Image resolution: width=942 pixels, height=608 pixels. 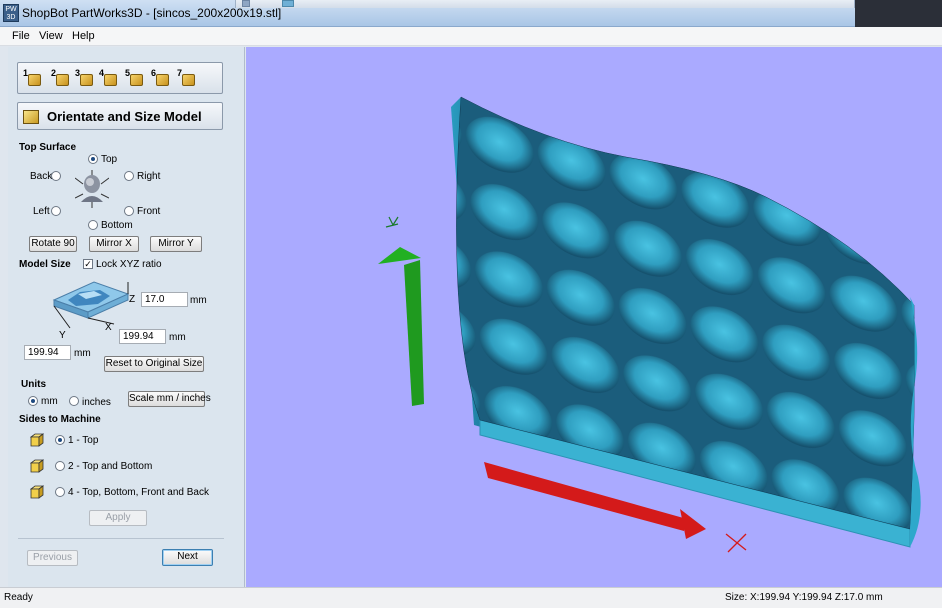 What do you see at coordinates (129, 211) in the screenshot?
I see `radio-front` at bounding box center [129, 211].